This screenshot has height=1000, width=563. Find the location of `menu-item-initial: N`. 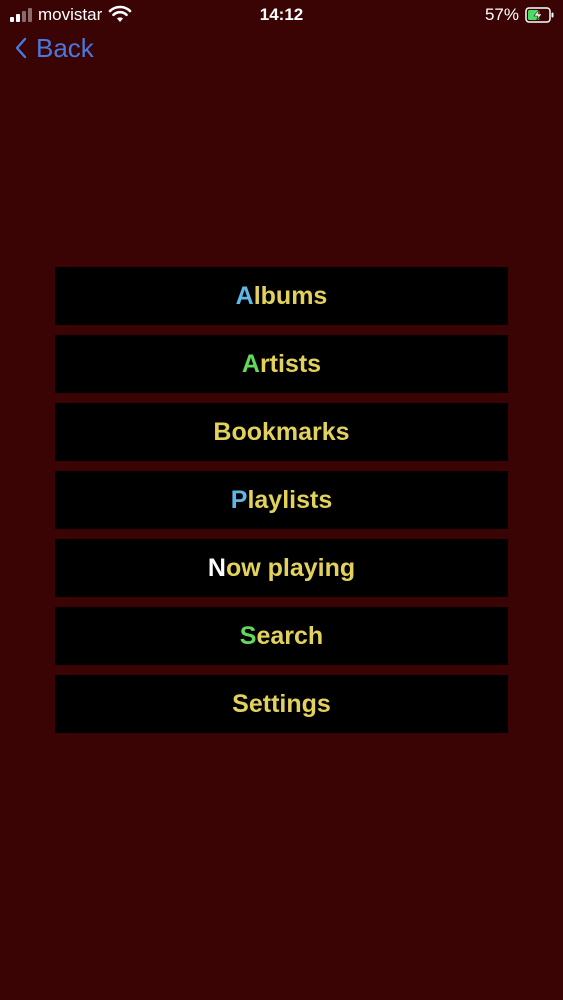

menu-item-initial: N is located at coordinates (216, 567).